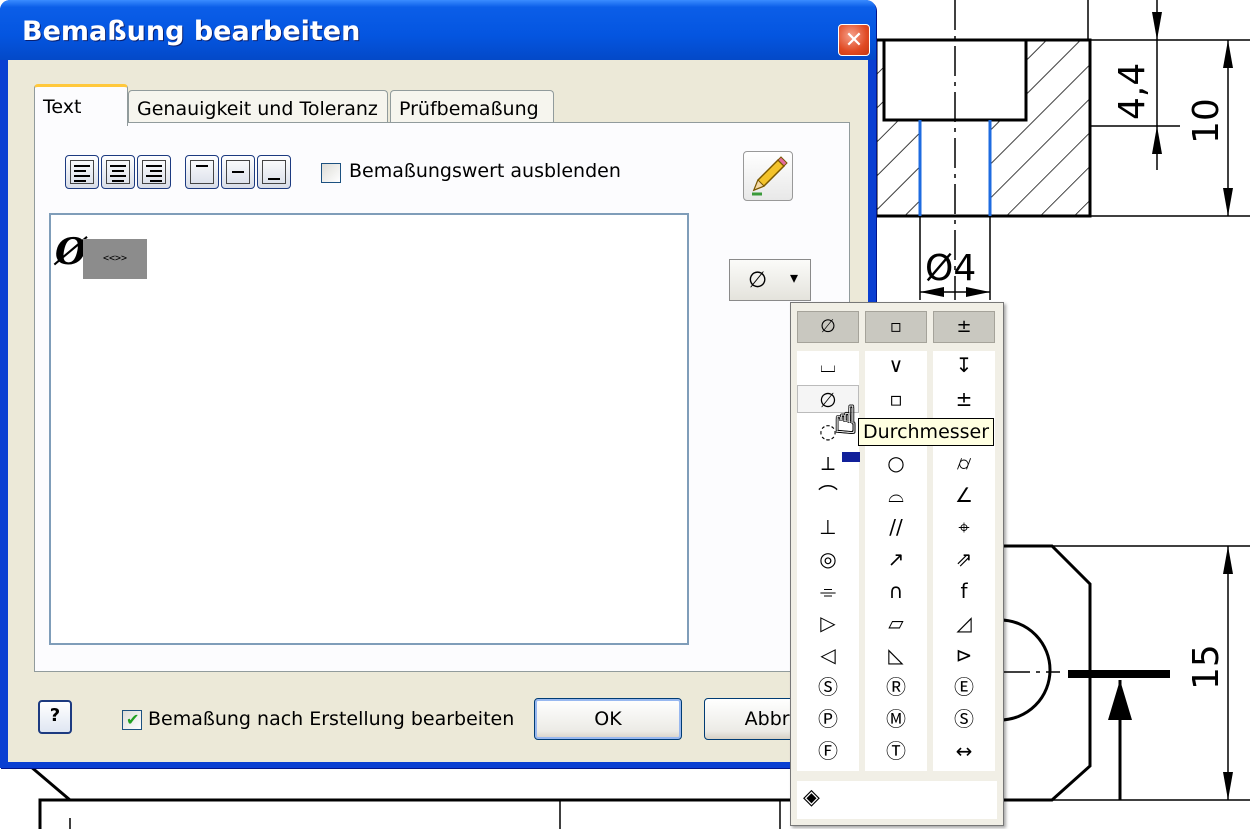  I want to click on cylindricity-symbol: ⌭, so click(964, 463).